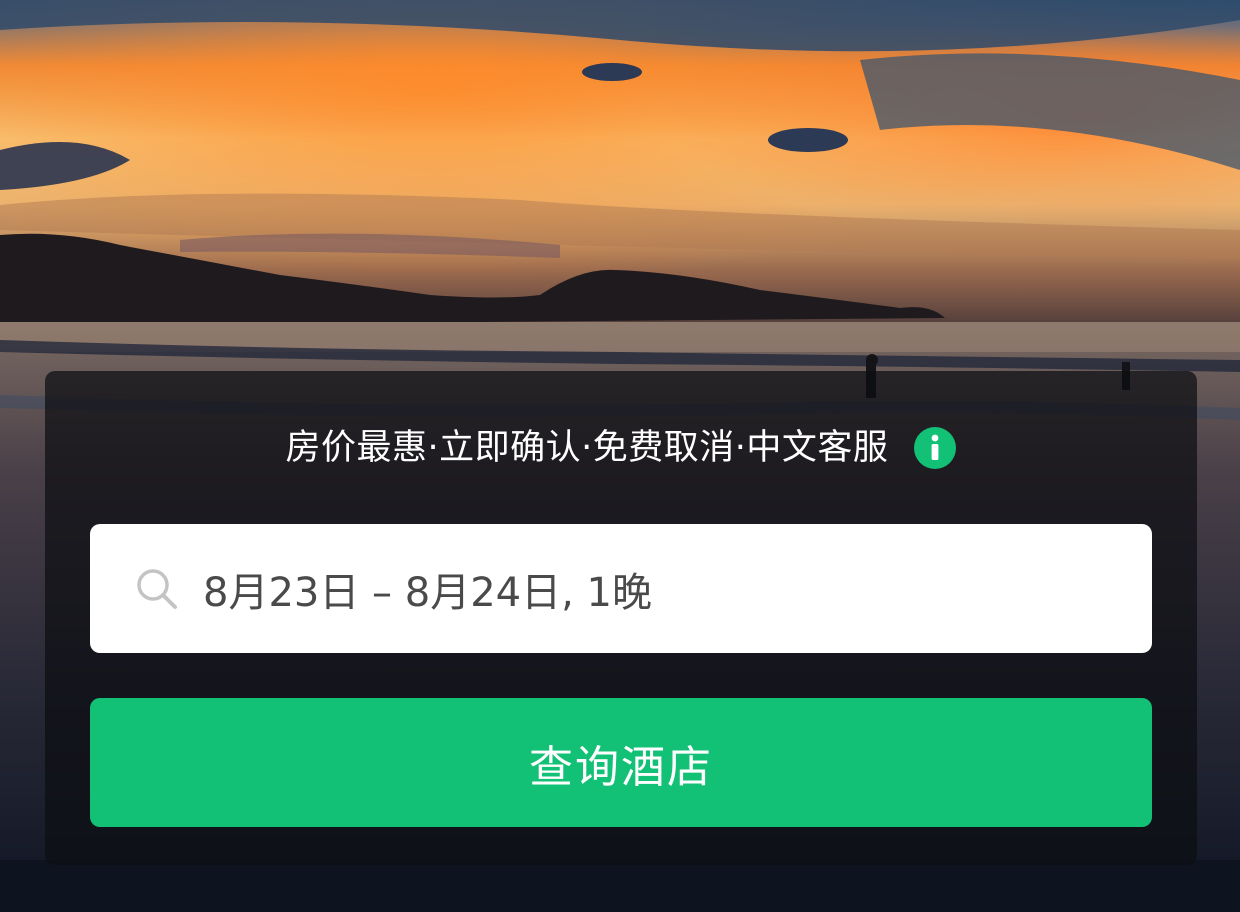  I want to click on info-icon, so click(935, 448).